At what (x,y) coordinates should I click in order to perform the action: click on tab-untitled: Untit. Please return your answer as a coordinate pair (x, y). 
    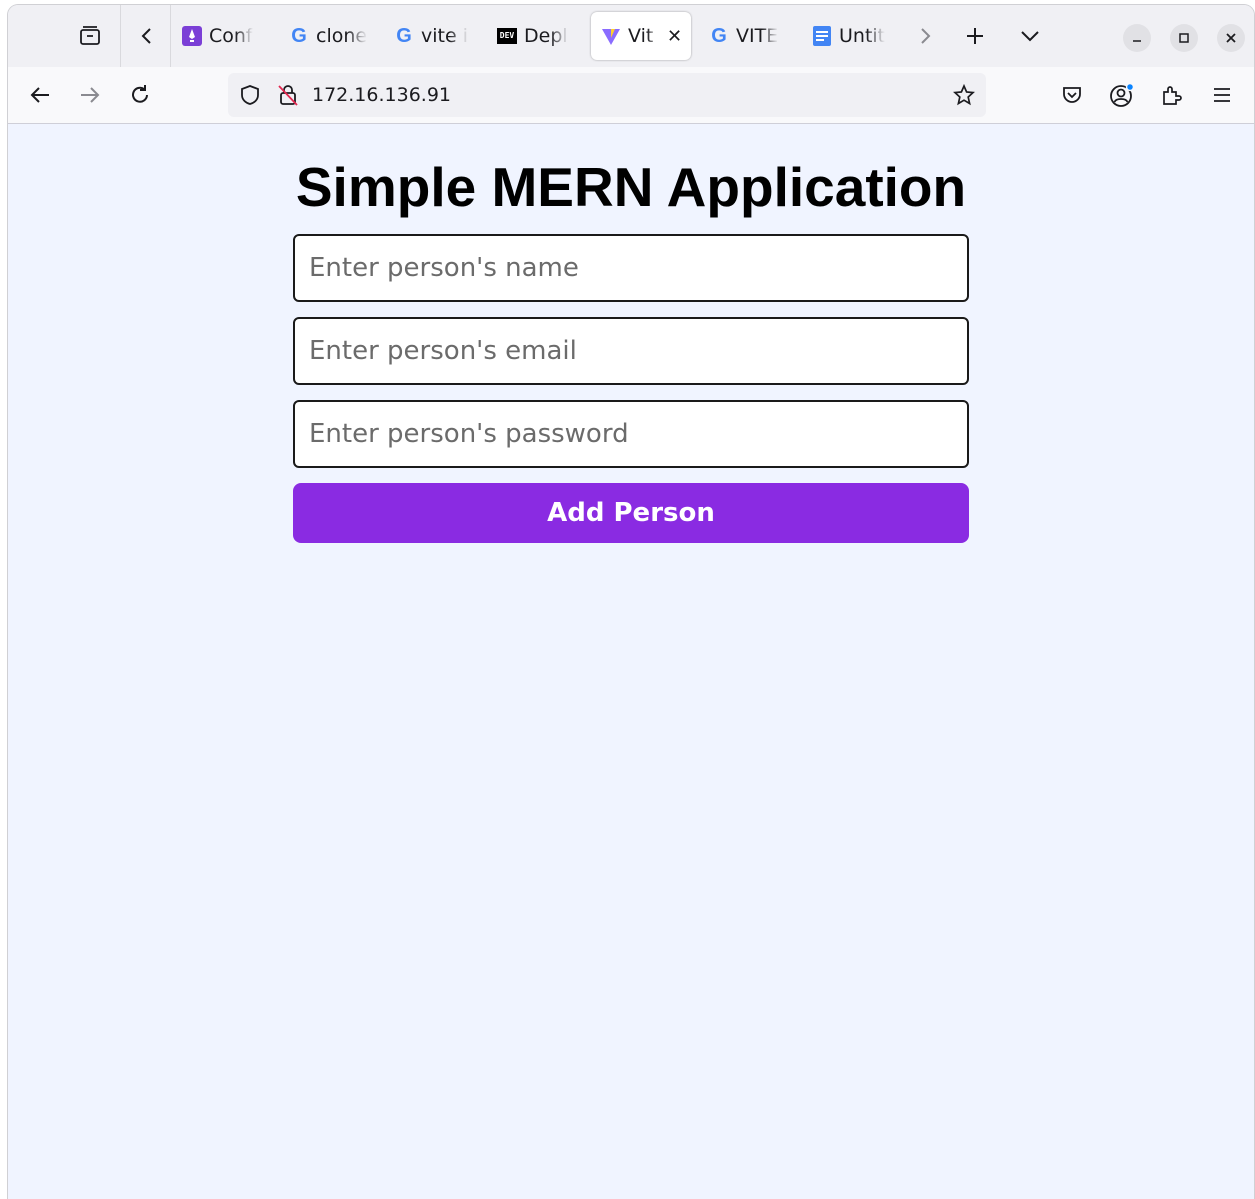
    Looking at the image, I should click on (852, 36).